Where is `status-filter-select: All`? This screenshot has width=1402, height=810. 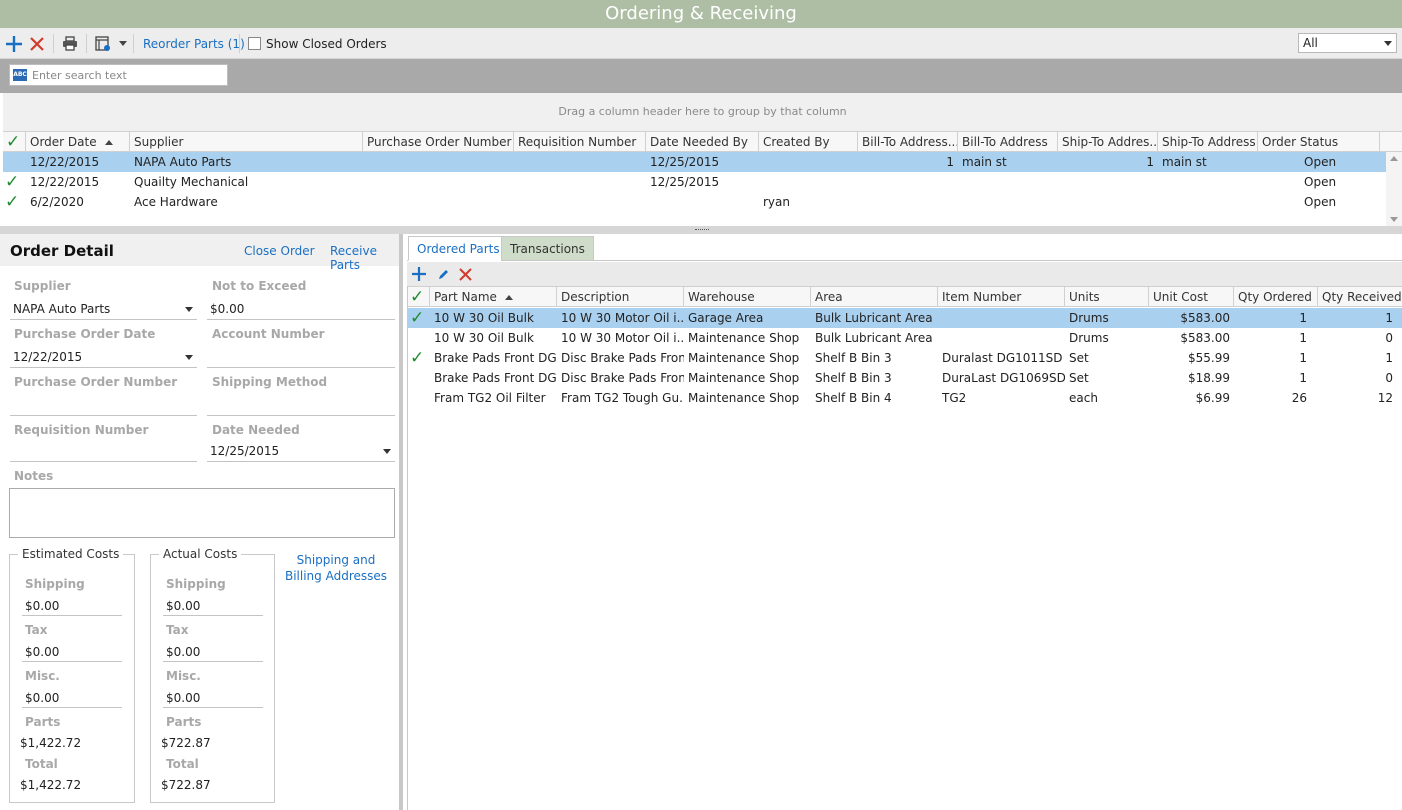
status-filter-select: All is located at coordinates (1347, 43).